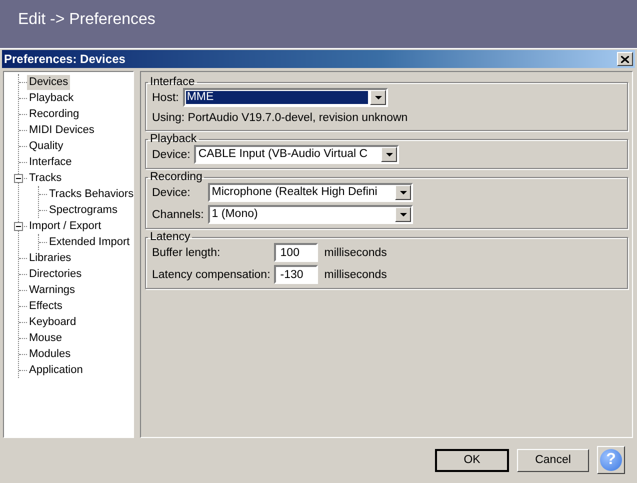 Image resolution: width=637 pixels, height=483 pixels. I want to click on close-button, so click(625, 59).